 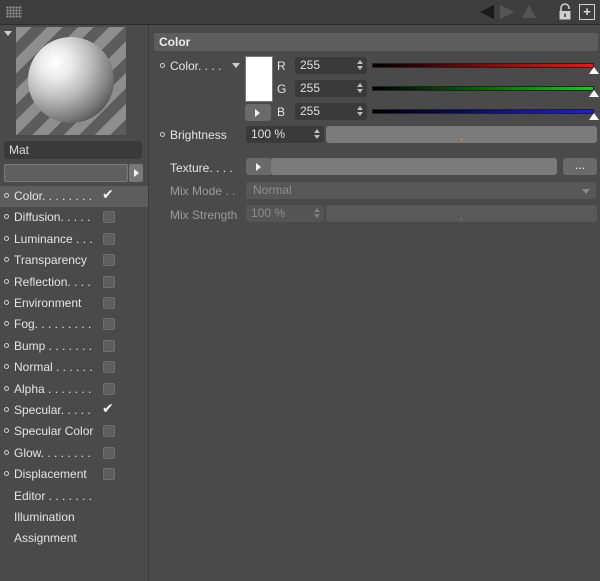 I want to click on mix-strength-value-field: 100 %, so click(x=285, y=213).